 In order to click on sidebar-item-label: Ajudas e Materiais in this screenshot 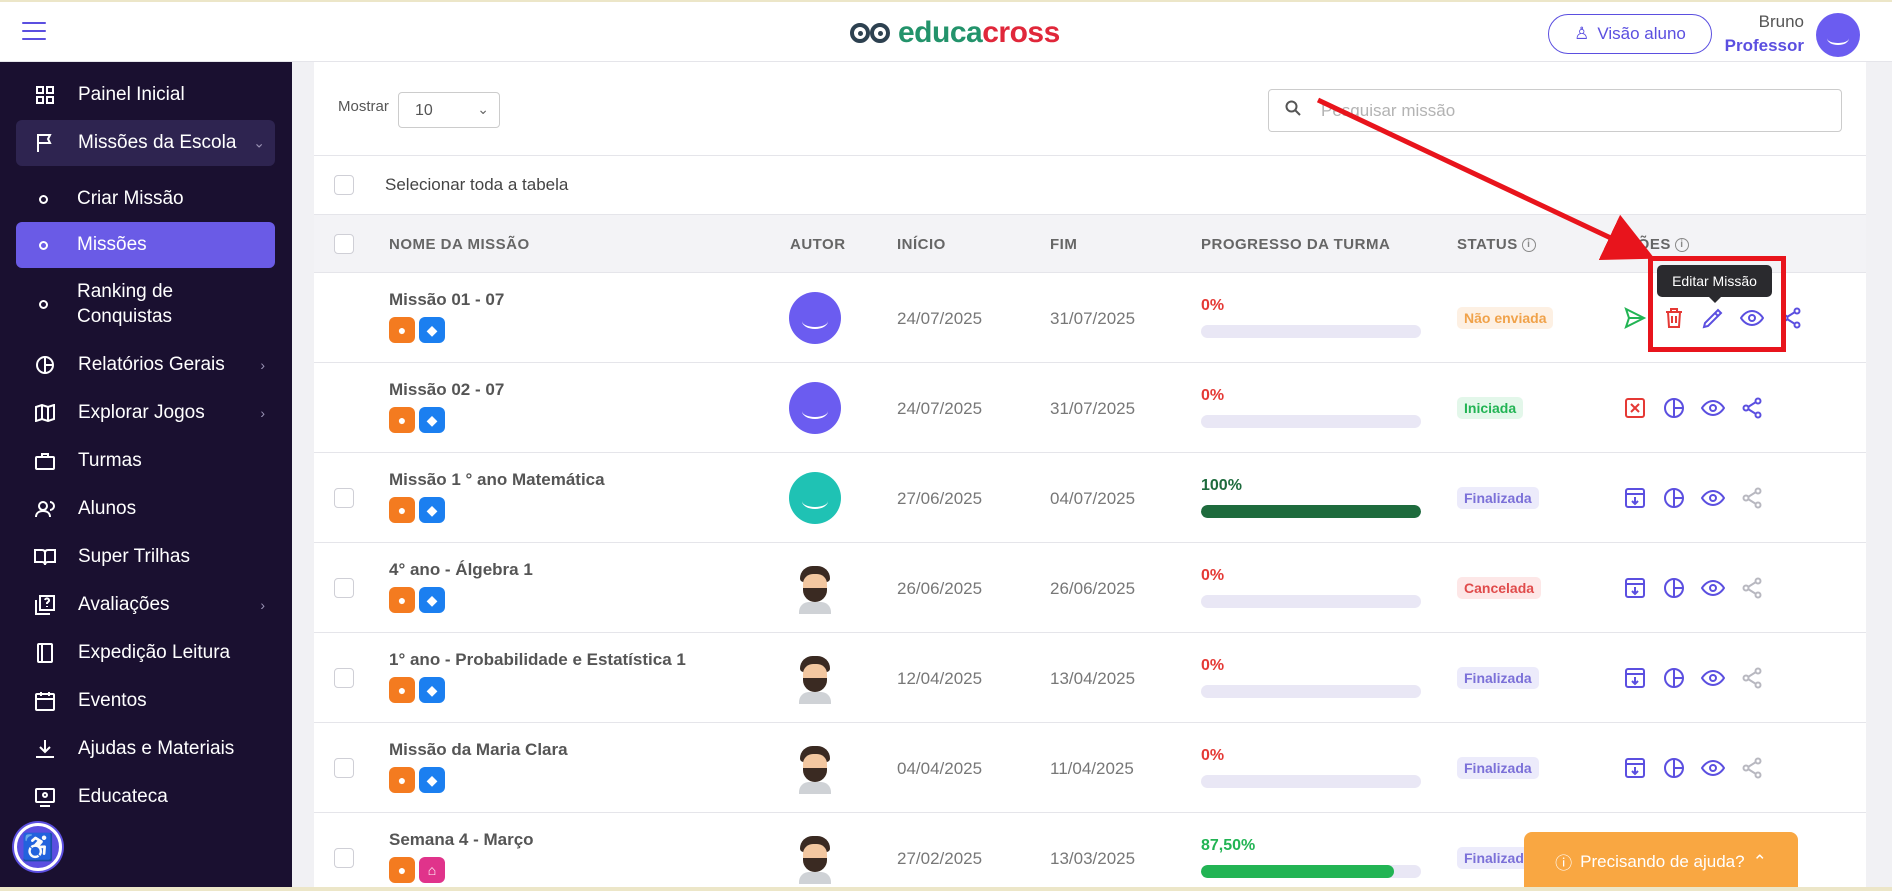, I will do `click(156, 748)`.